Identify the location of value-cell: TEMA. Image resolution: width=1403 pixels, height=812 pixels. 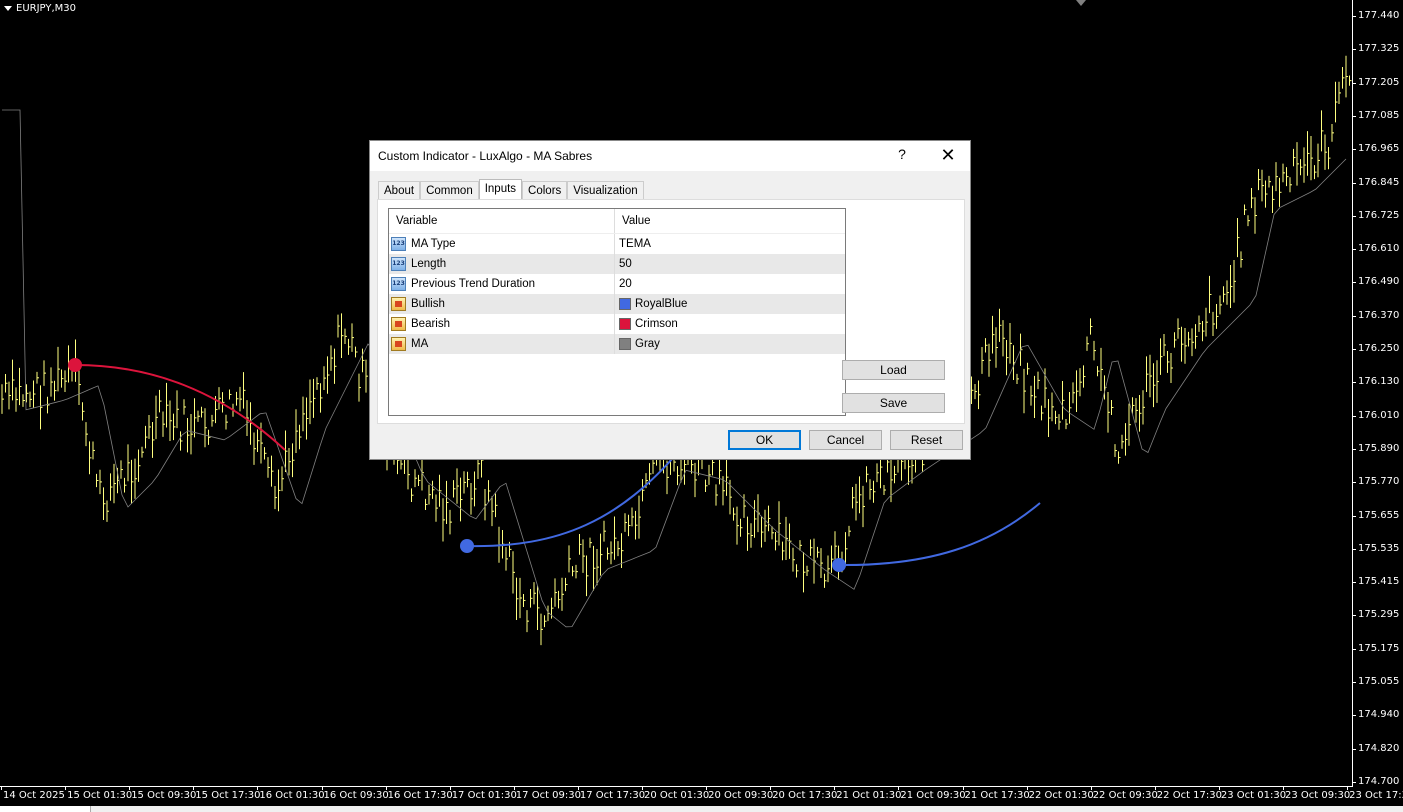
(730, 244).